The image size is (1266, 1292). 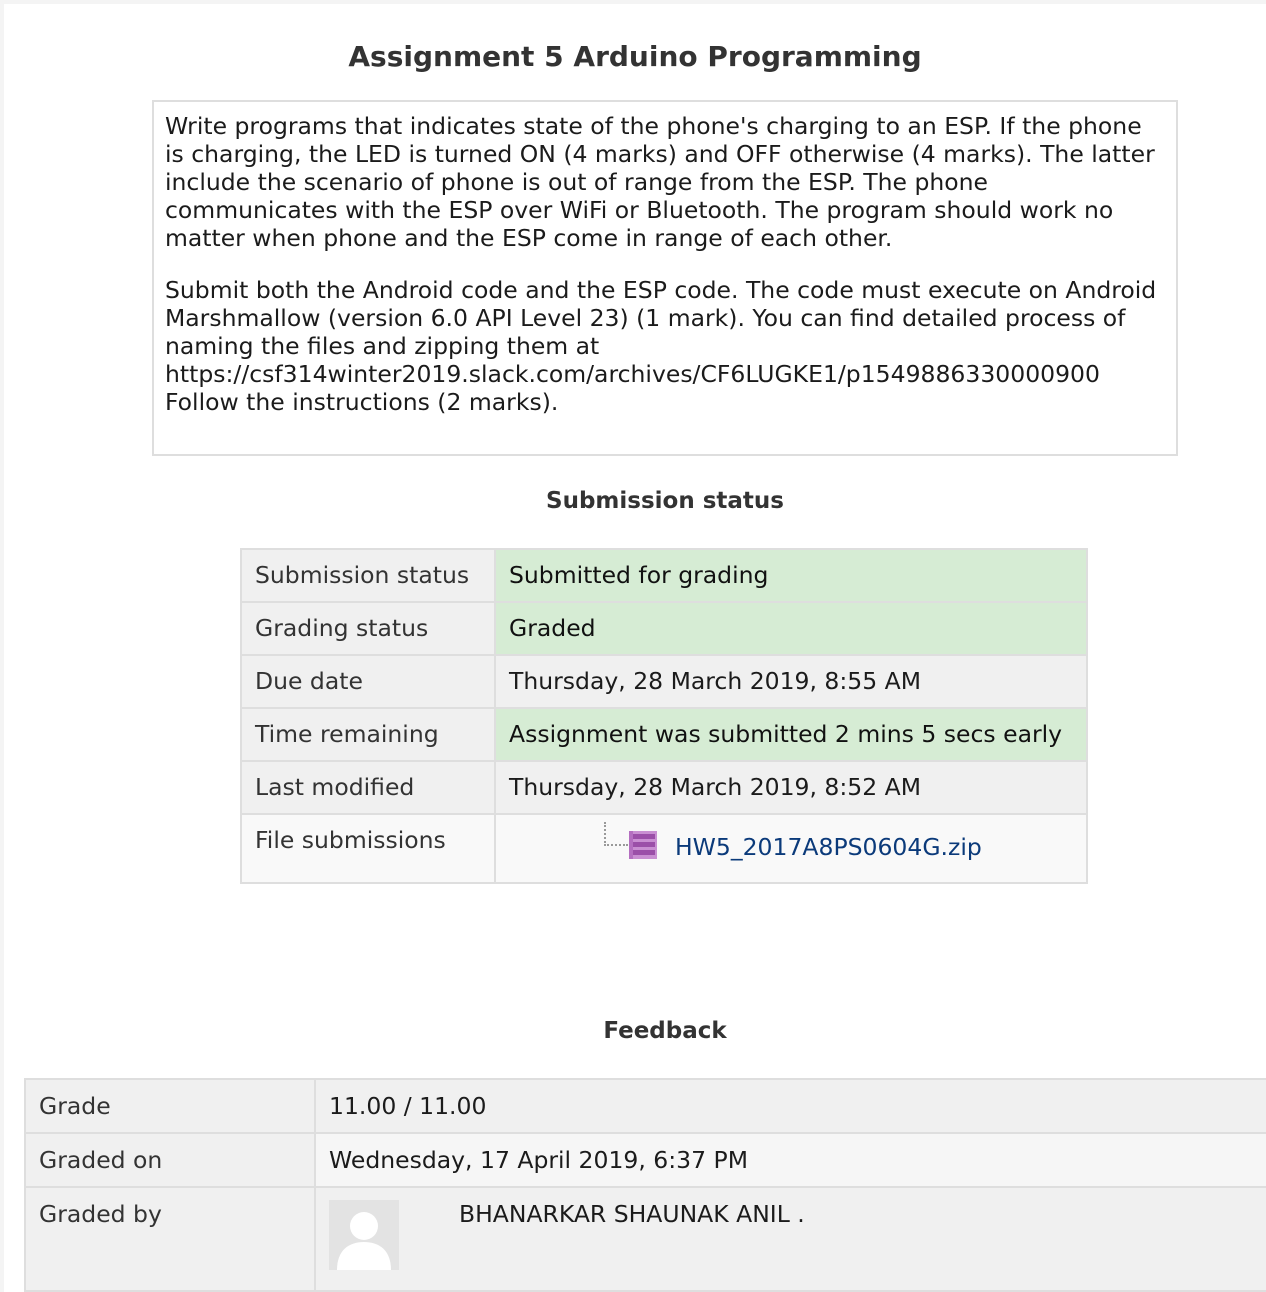 I want to click on feedback-heading: Feedback, so click(x=665, y=1031).